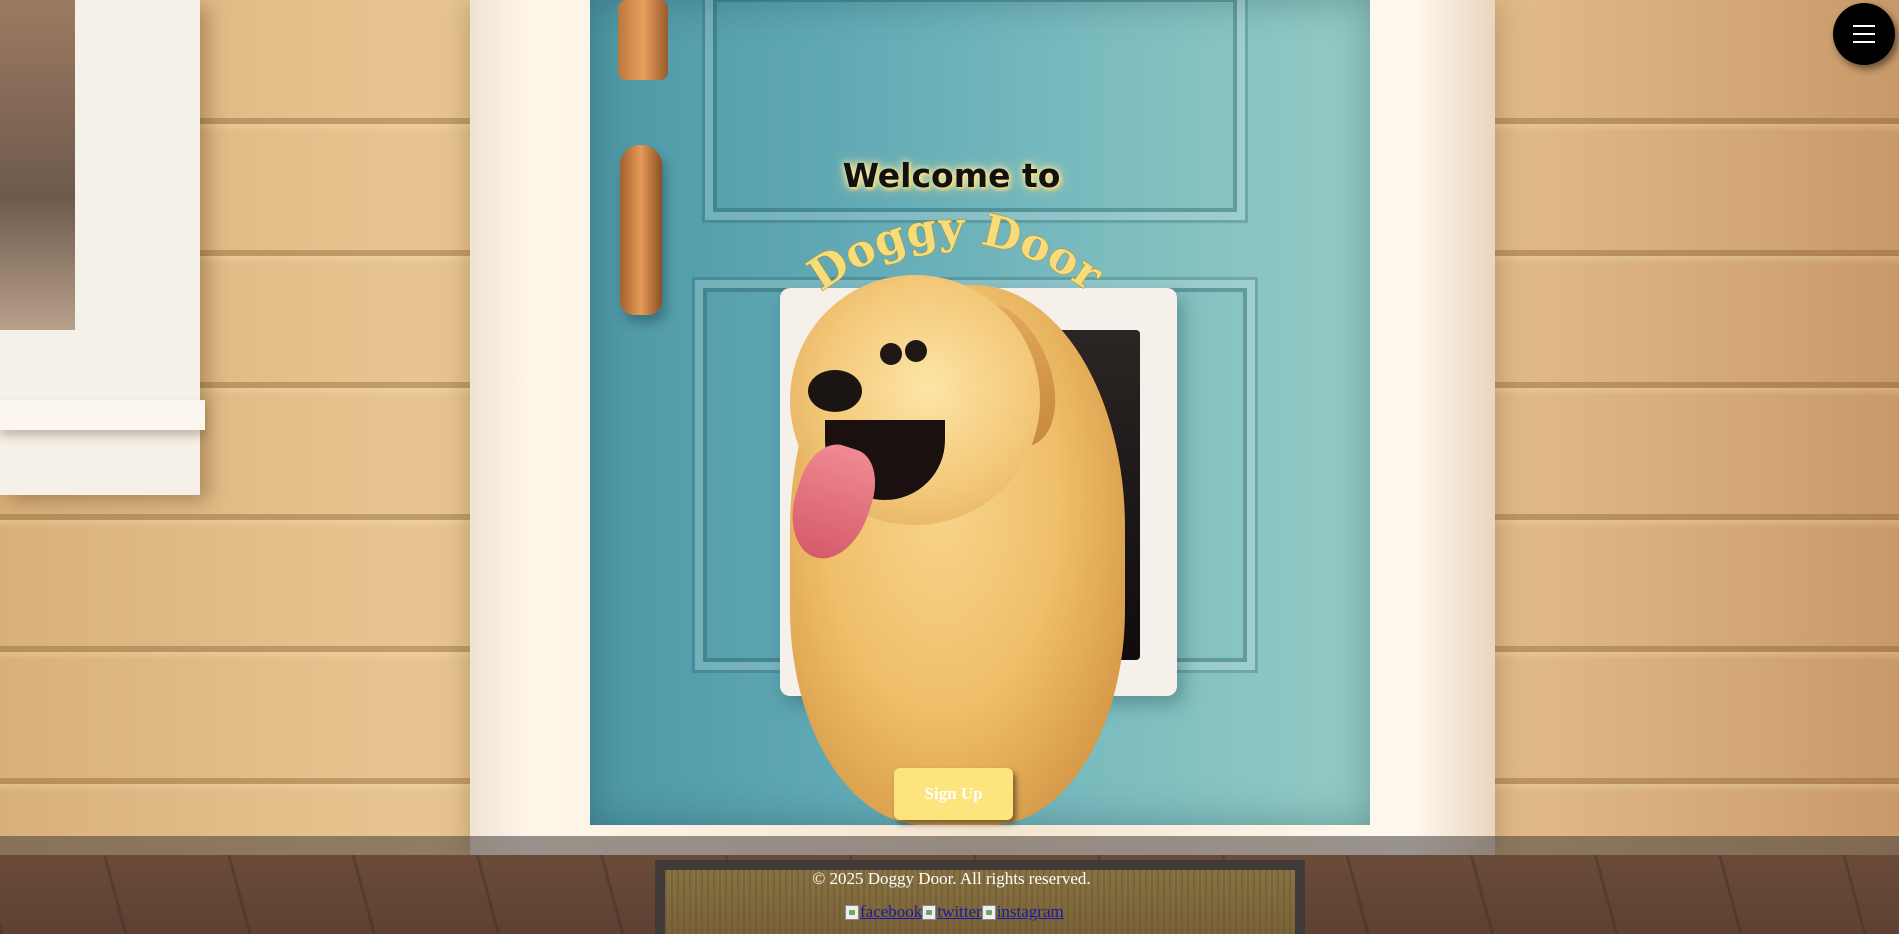  Describe the element at coordinates (891, 911) in the screenshot. I see `facebook-link-label: facebook` at that location.